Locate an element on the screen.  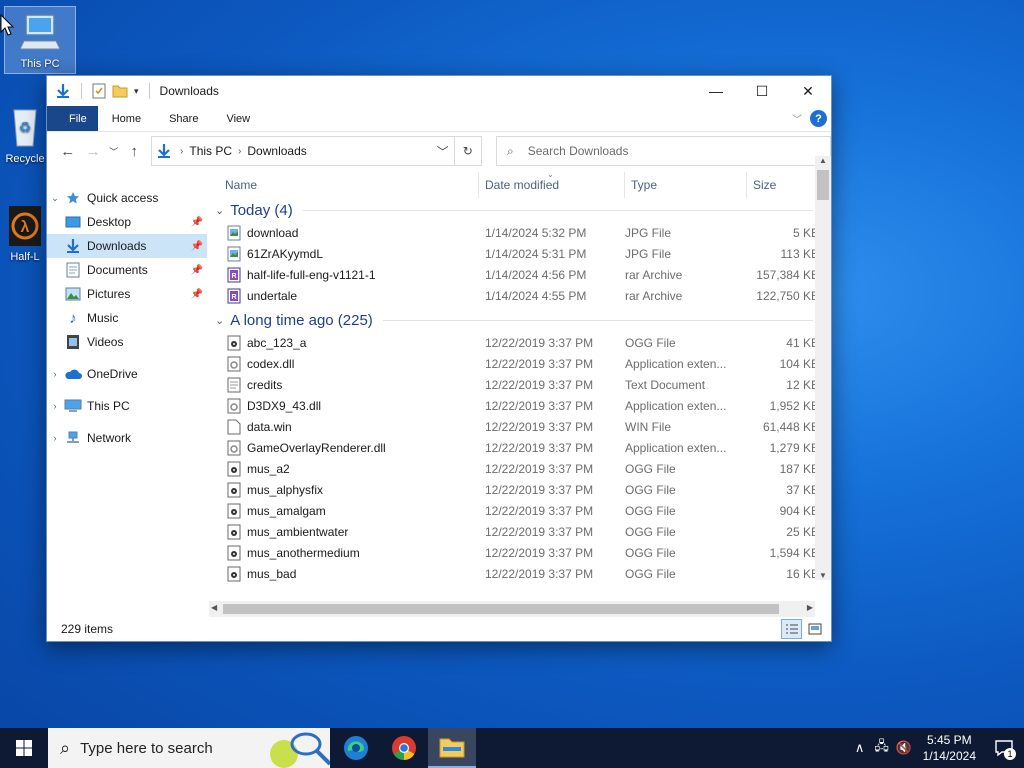
sidebar-item-quick-access: ⌄ Quick access is located at coordinates (127, 198).